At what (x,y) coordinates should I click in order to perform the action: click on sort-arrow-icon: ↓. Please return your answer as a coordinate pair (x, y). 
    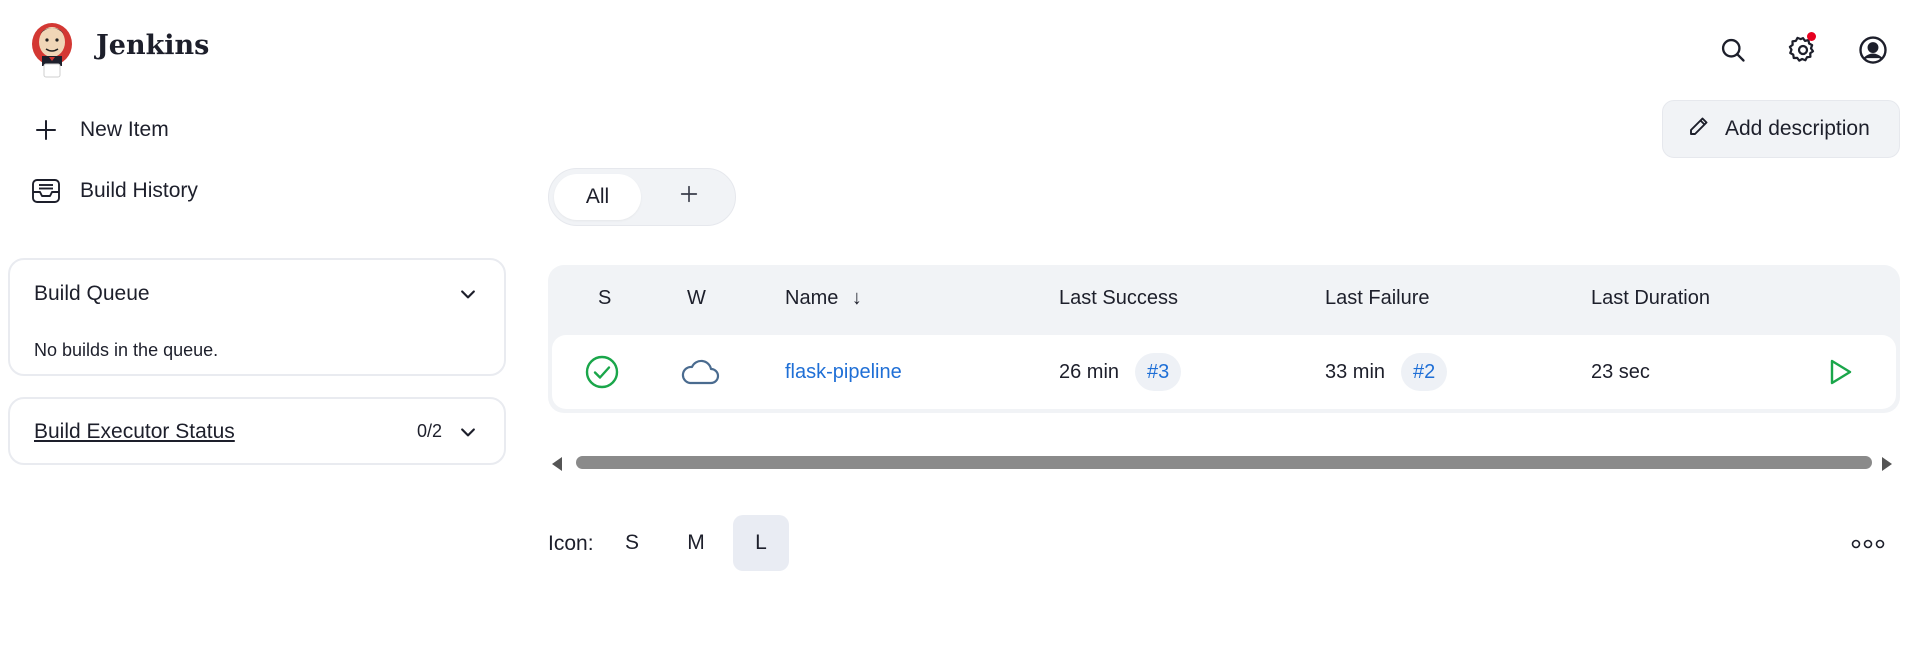
    Looking at the image, I should click on (856, 298).